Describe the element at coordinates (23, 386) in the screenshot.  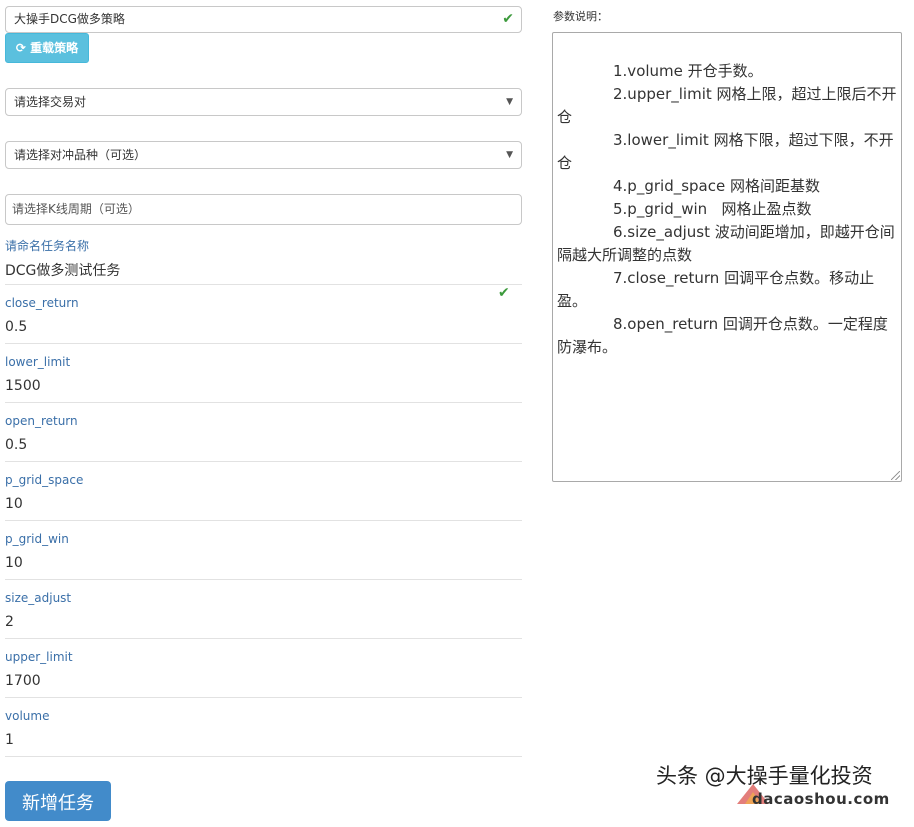
I see `param-input-lower-limit: 1500` at that location.